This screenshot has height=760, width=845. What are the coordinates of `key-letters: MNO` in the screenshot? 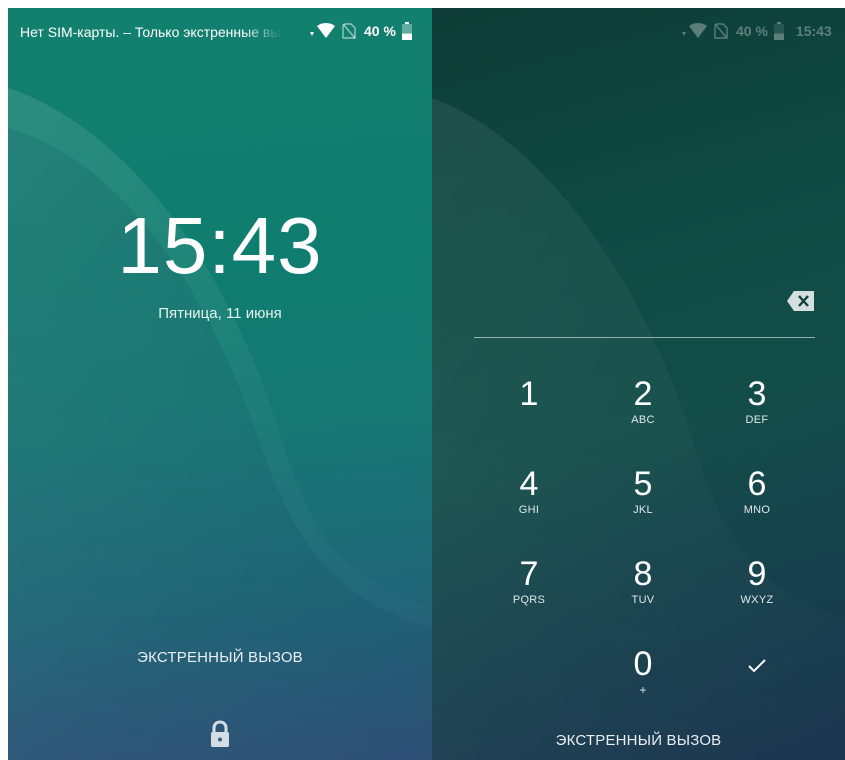 It's located at (757, 510).